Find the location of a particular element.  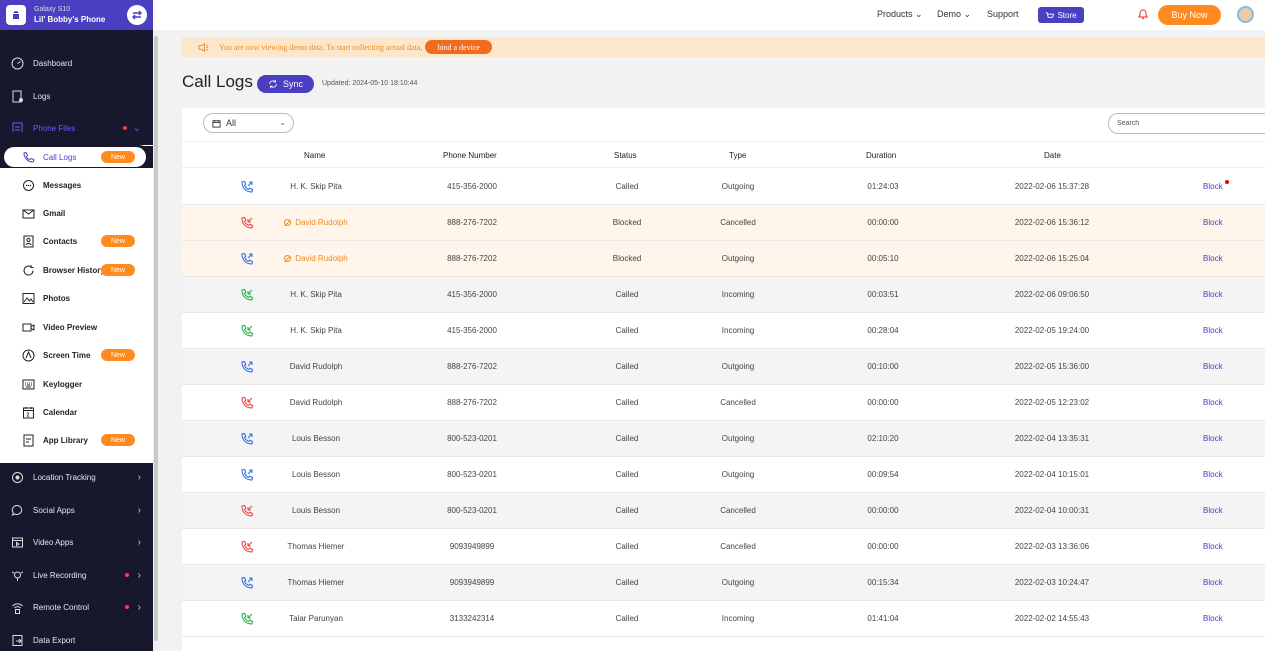

sidebar-item-contacts: Contacts New is located at coordinates (76, 241).